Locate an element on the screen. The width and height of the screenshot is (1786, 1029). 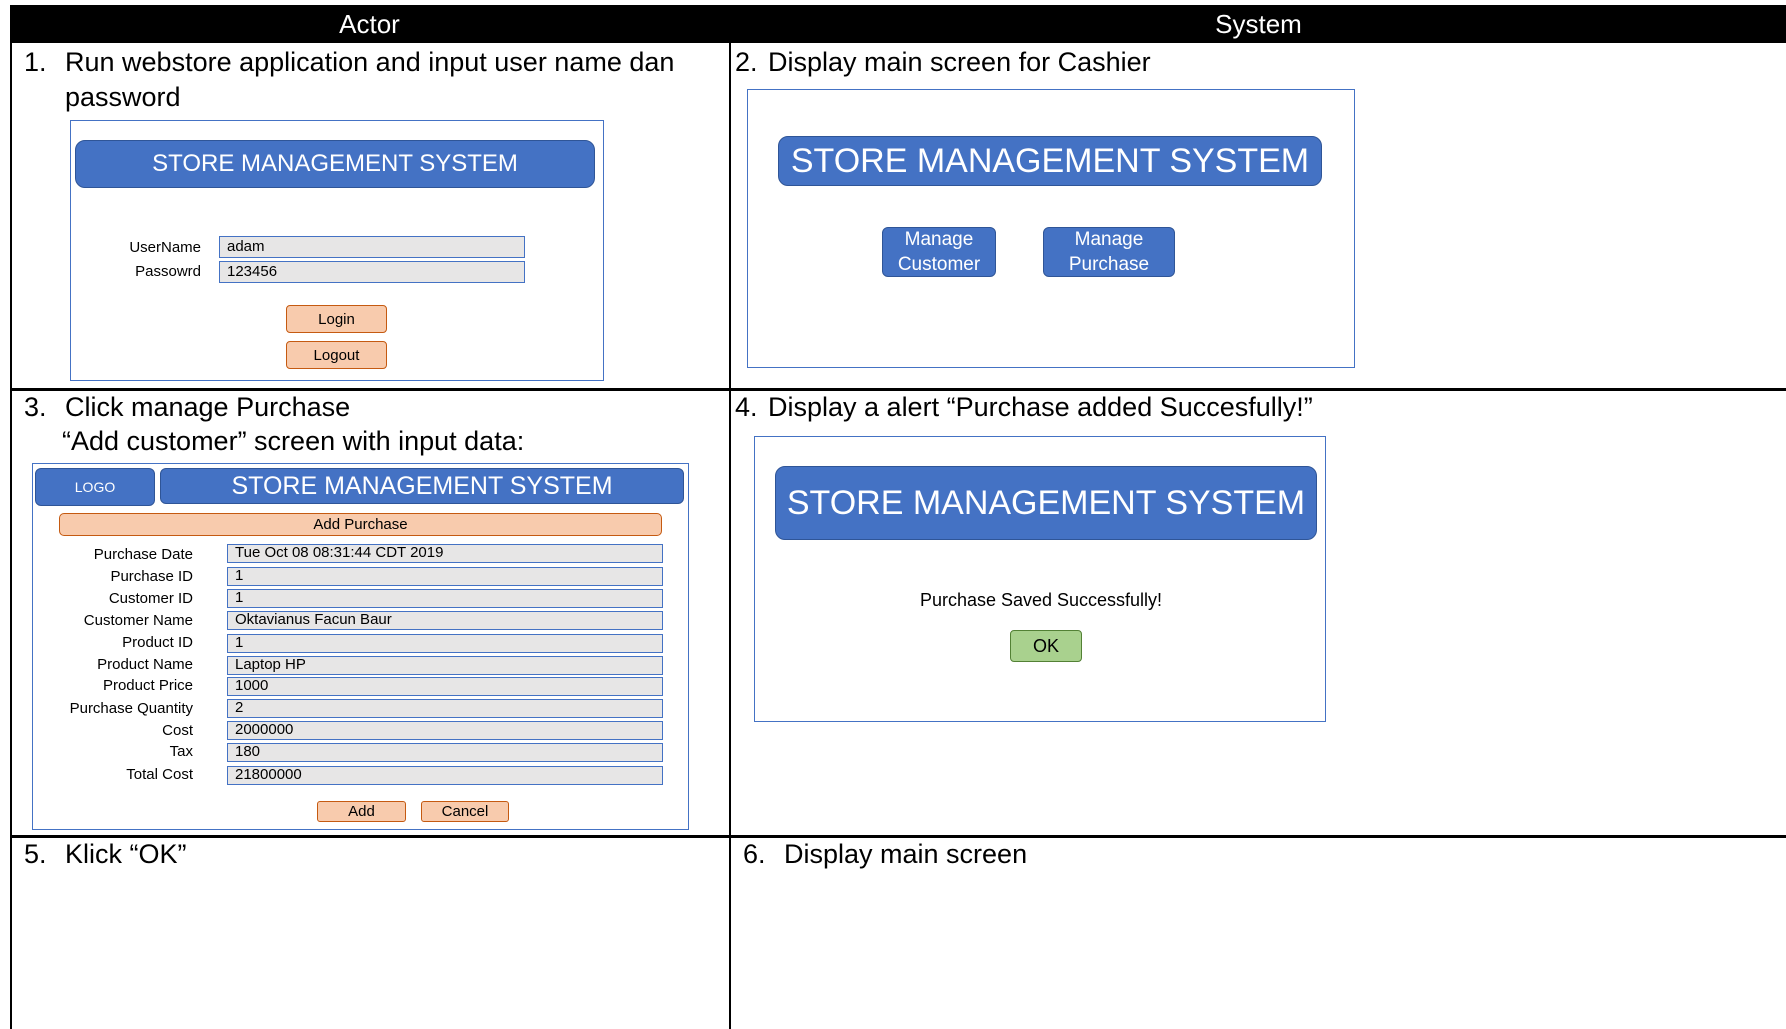
manage-customer-button: Manage Customer is located at coordinates (939, 252).